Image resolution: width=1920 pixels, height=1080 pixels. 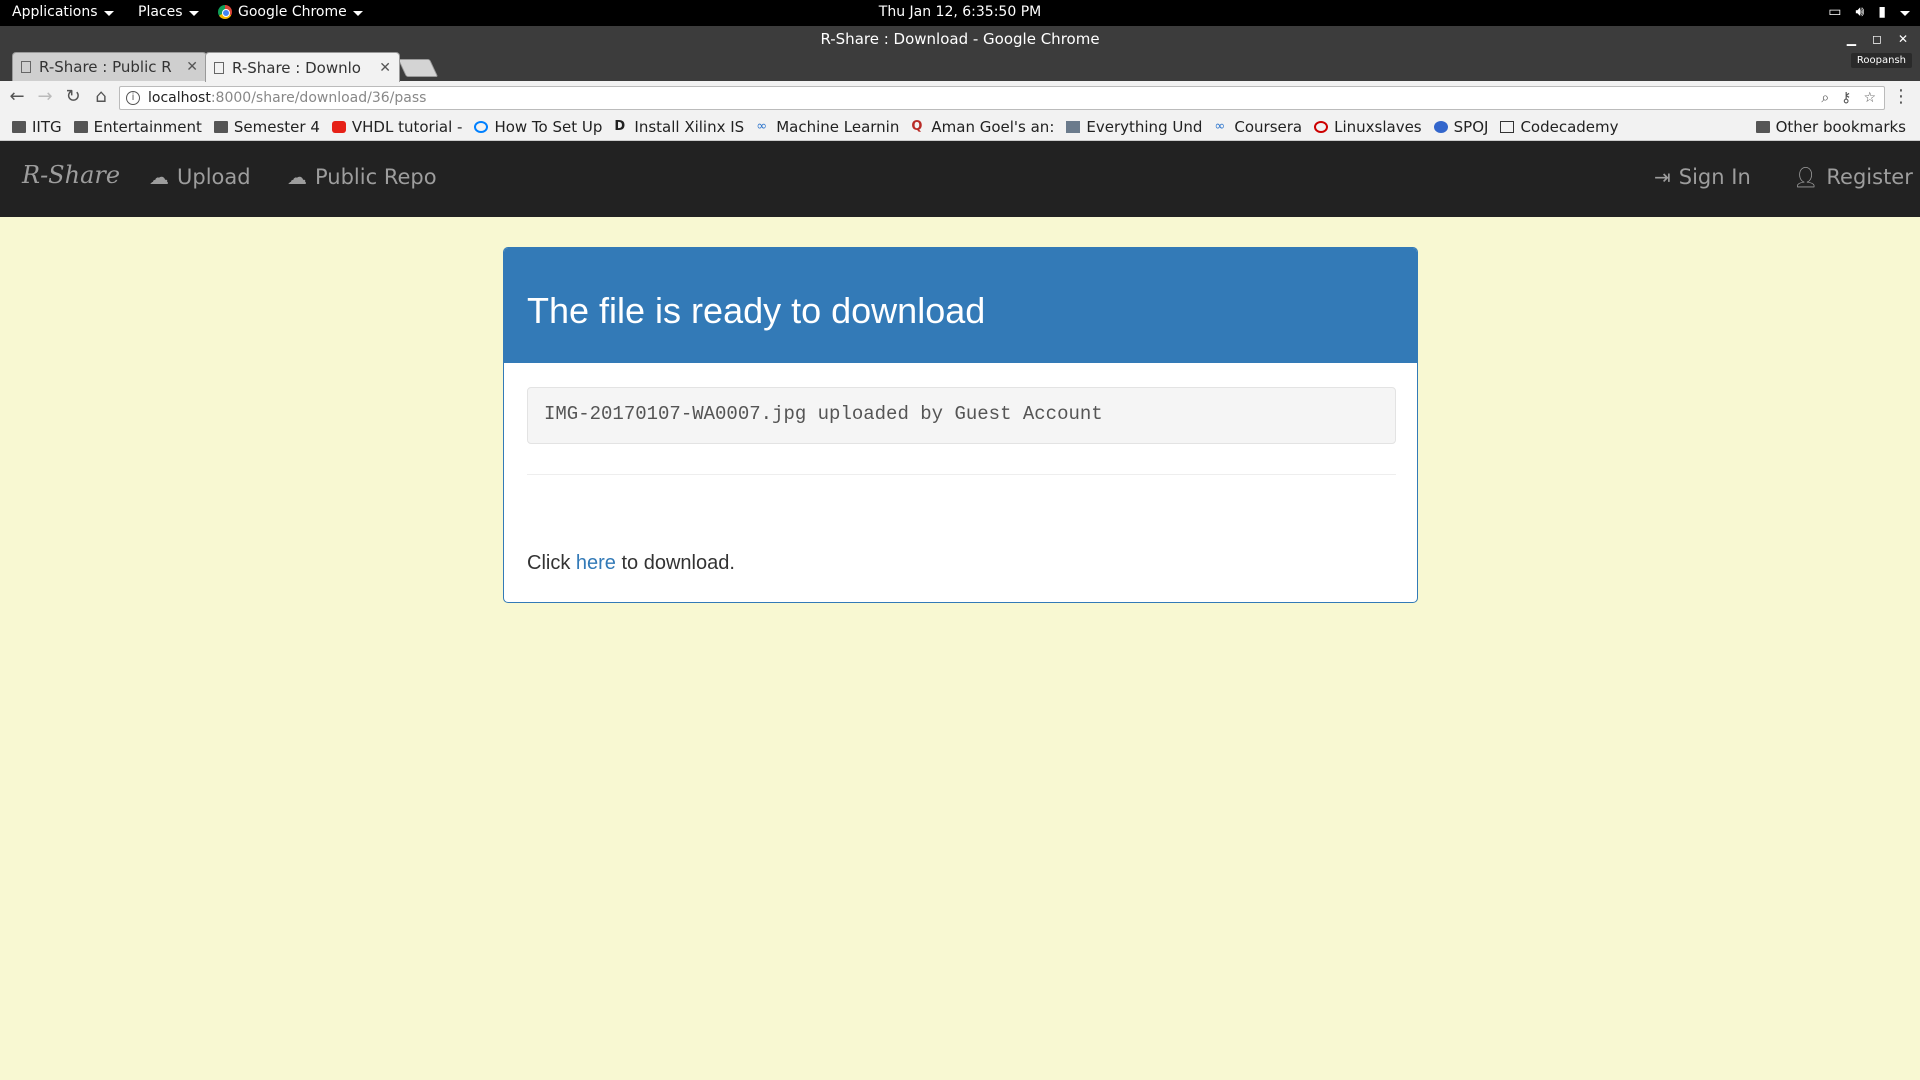 I want to click on bookmark-coursera: ∞ Coursera, so click(x=1258, y=127).